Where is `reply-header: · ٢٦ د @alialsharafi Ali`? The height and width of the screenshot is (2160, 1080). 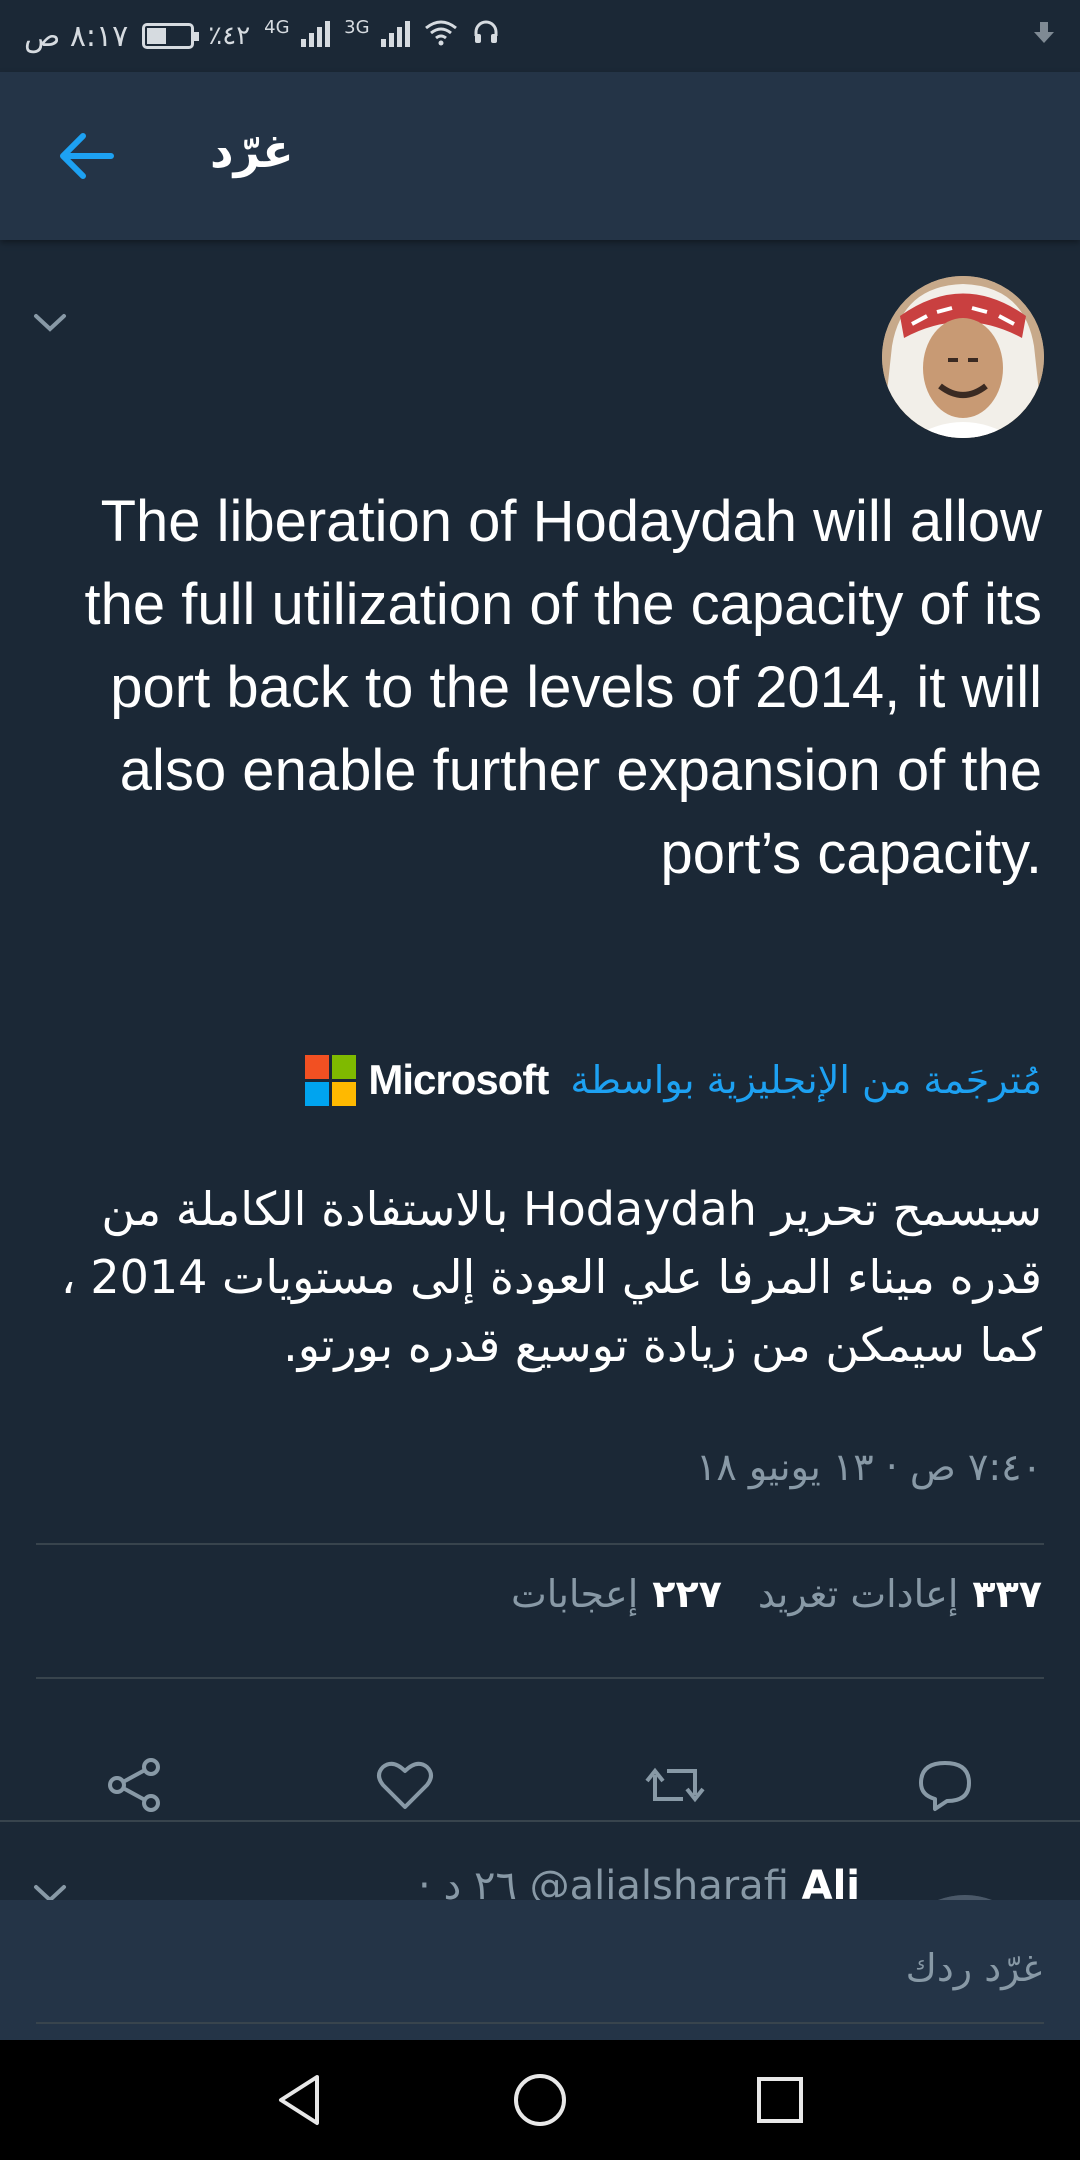
reply-header: · ٢٦ د @alialsharafi Ali is located at coordinates (639, 1881).